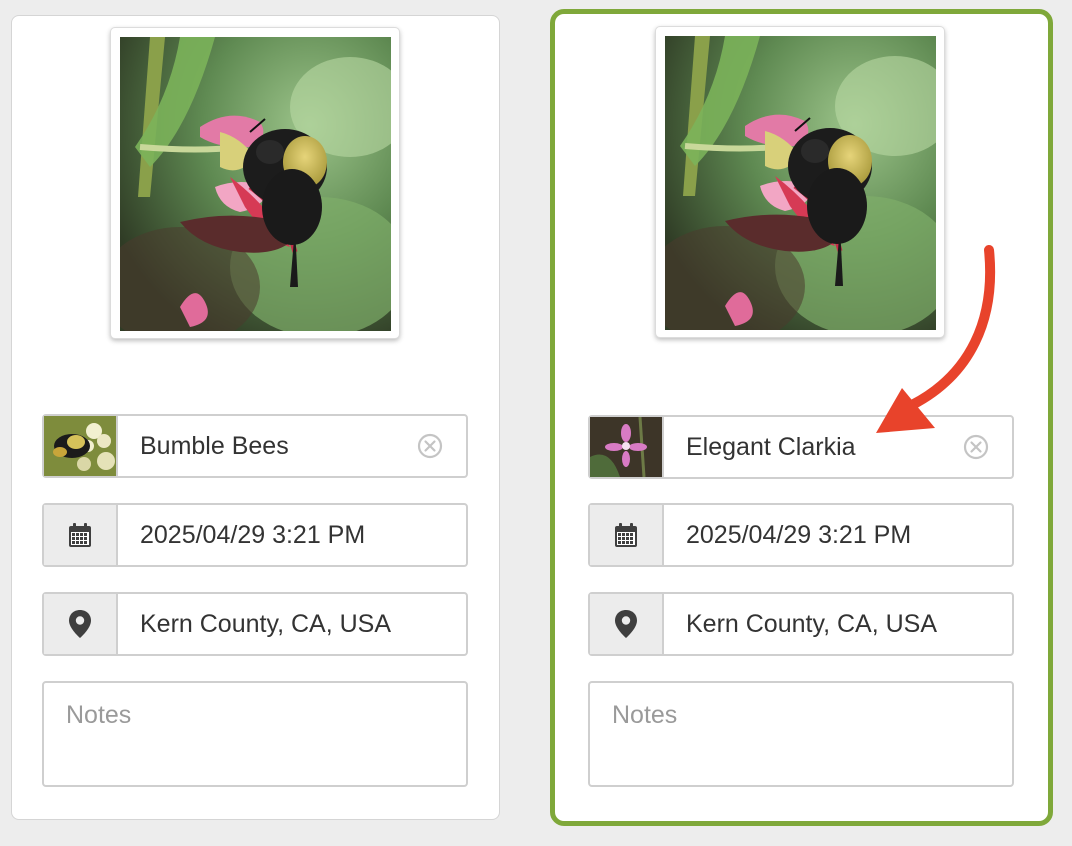 This screenshot has width=1072, height=846. I want to click on clarkia-flower-thumbnail-icon, so click(627, 447).